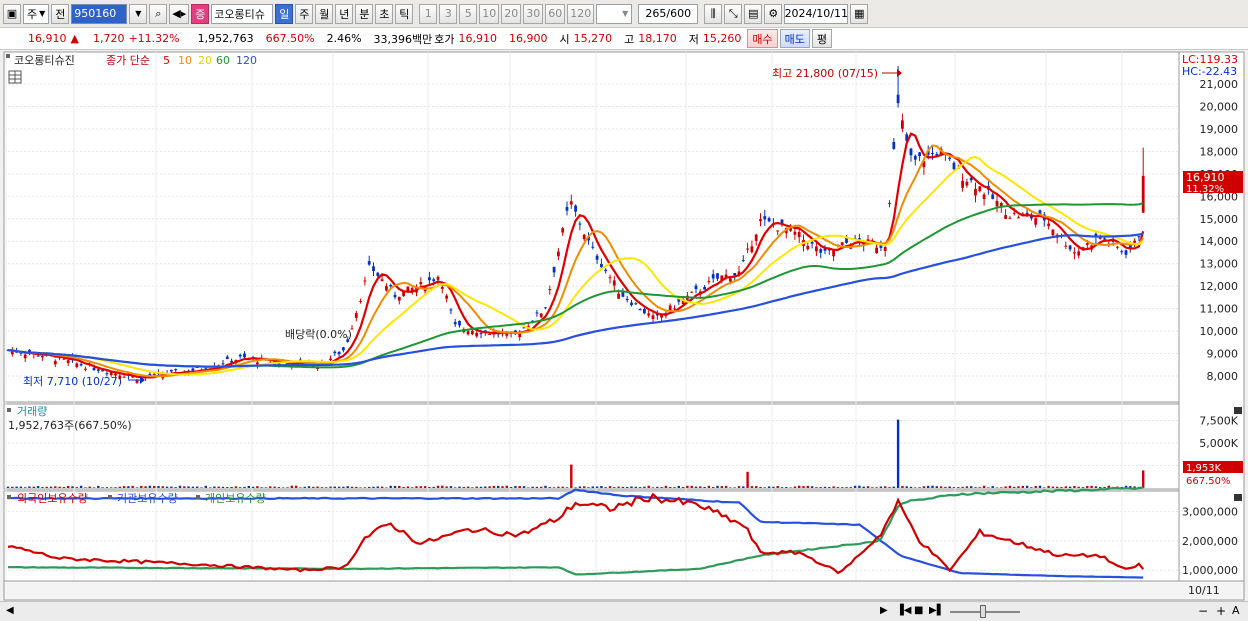 This screenshot has width=1248, height=621. Describe the element at coordinates (614, 13) in the screenshot. I see `interval-custom-select: ▼` at that location.